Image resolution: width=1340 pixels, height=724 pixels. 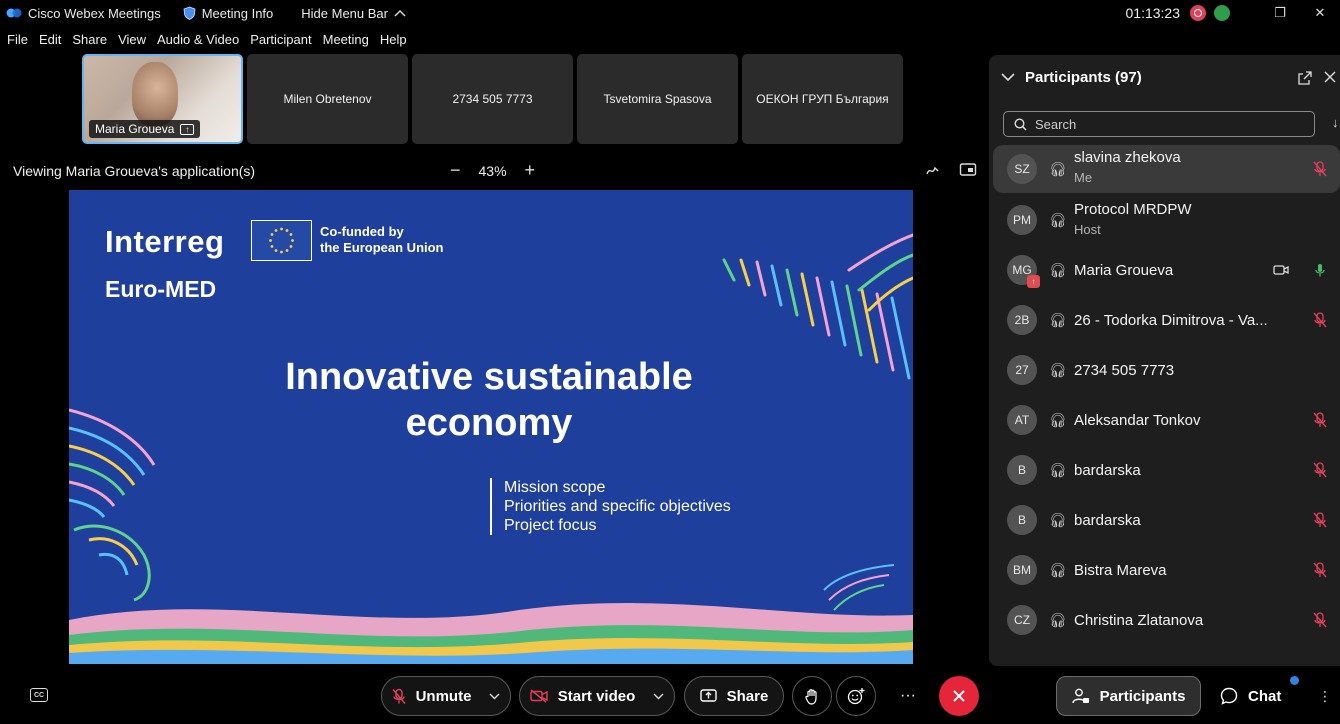 I want to click on menu-meeting: Meeting, so click(x=346, y=42).